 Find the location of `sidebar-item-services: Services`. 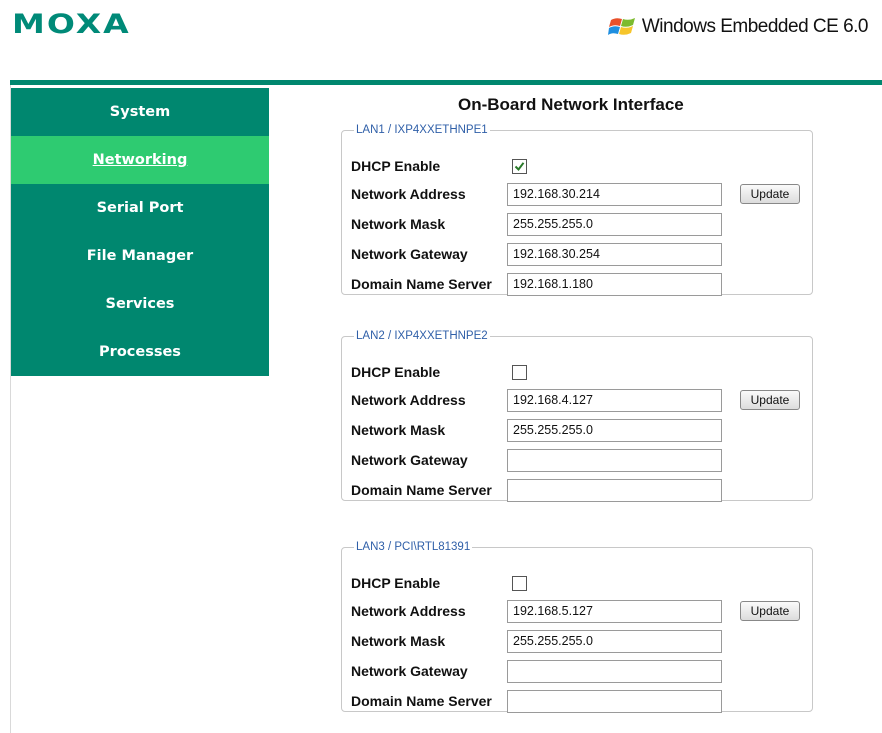

sidebar-item-services: Services is located at coordinates (140, 304).